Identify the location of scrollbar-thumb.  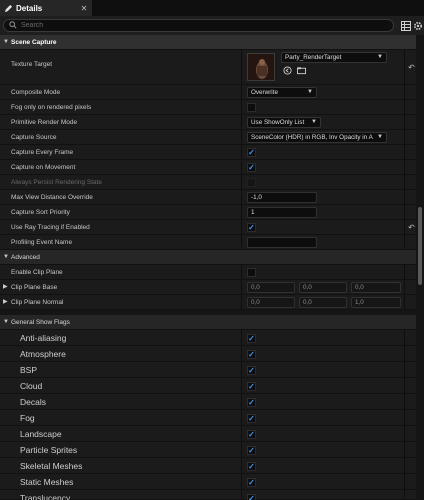
(420, 246).